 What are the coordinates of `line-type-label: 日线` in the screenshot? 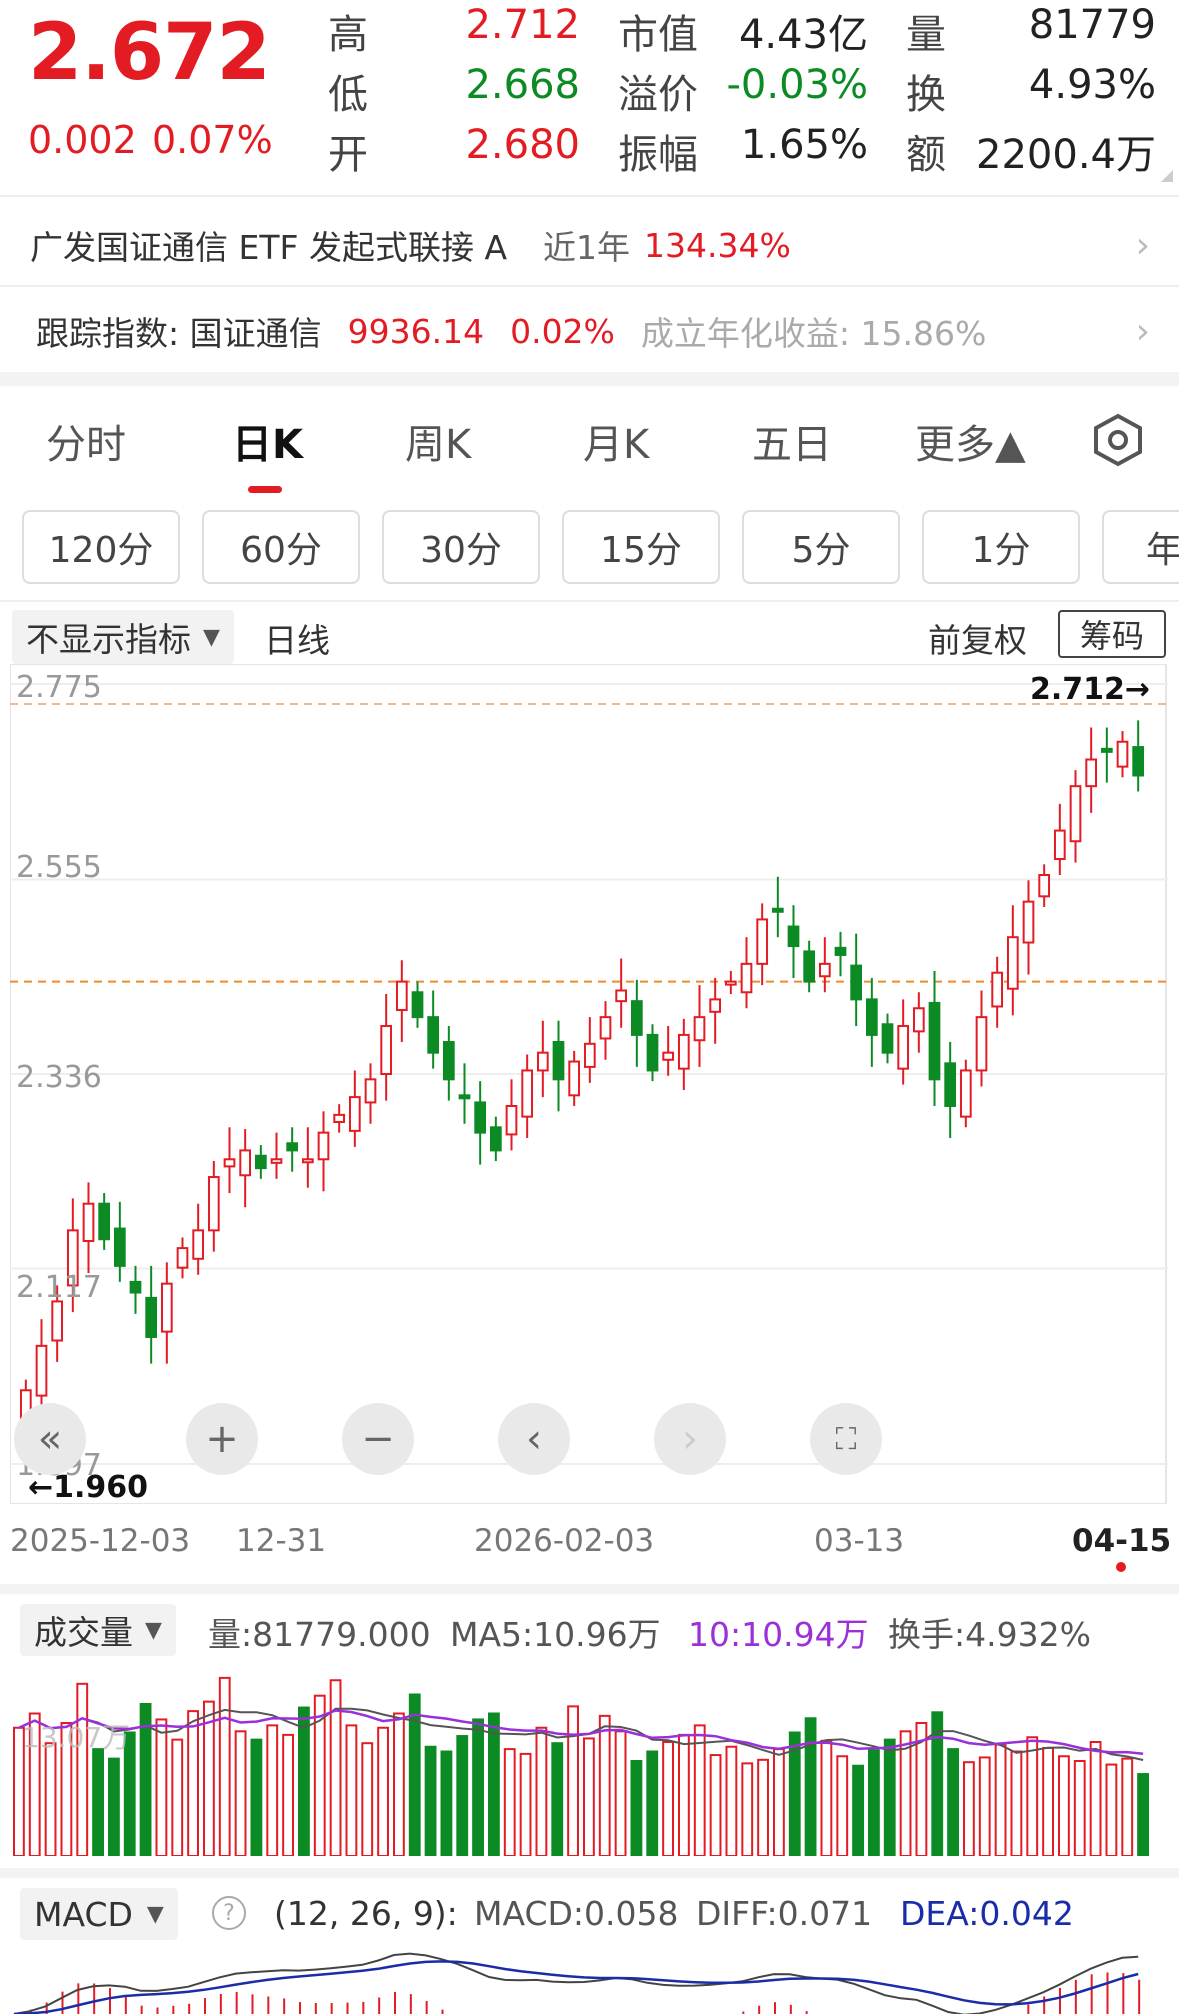 It's located at (297, 640).